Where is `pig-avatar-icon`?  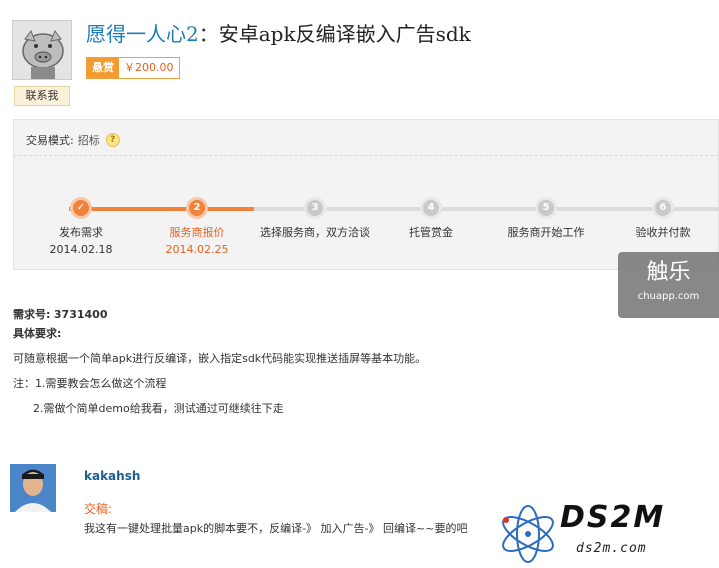 pig-avatar-icon is located at coordinates (42, 50).